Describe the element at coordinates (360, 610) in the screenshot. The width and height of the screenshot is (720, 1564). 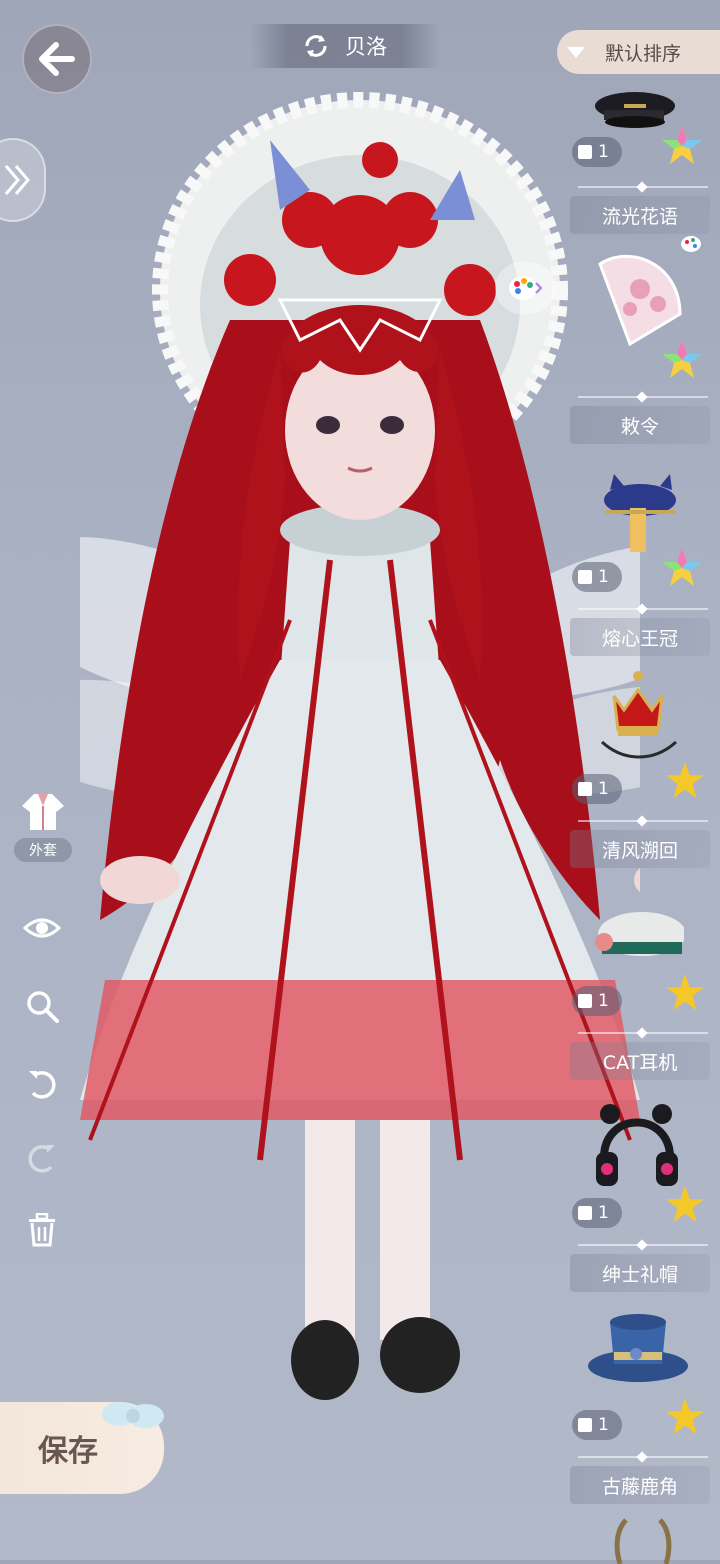
I see `dress-top` at that location.